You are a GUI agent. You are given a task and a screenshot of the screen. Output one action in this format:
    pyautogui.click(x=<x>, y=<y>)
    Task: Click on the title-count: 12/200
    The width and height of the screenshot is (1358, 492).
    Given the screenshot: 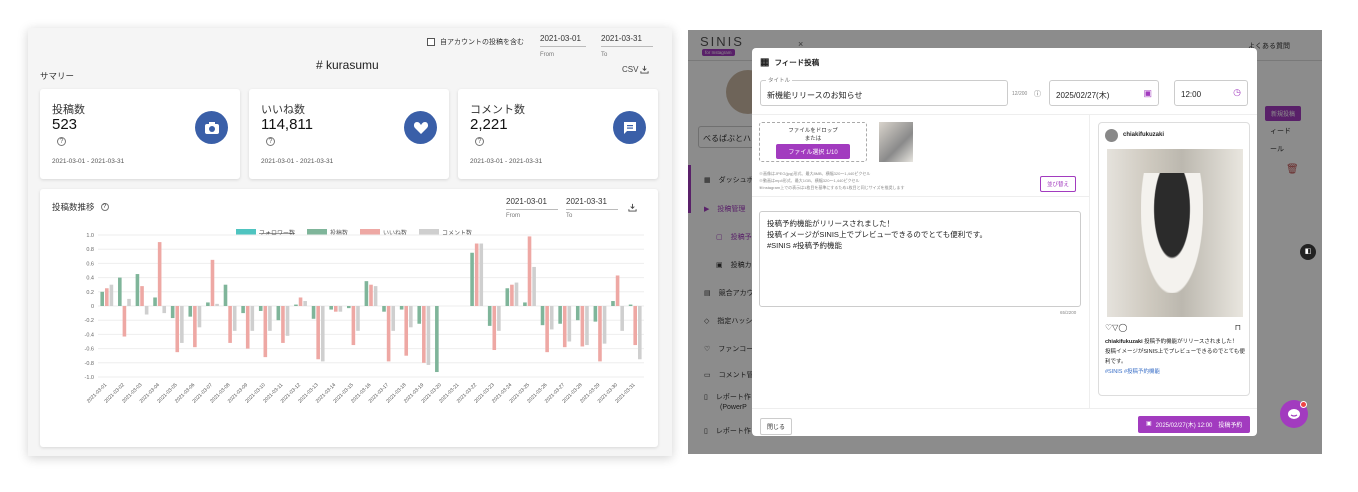 What is the action you would take?
    pyautogui.click(x=1020, y=94)
    